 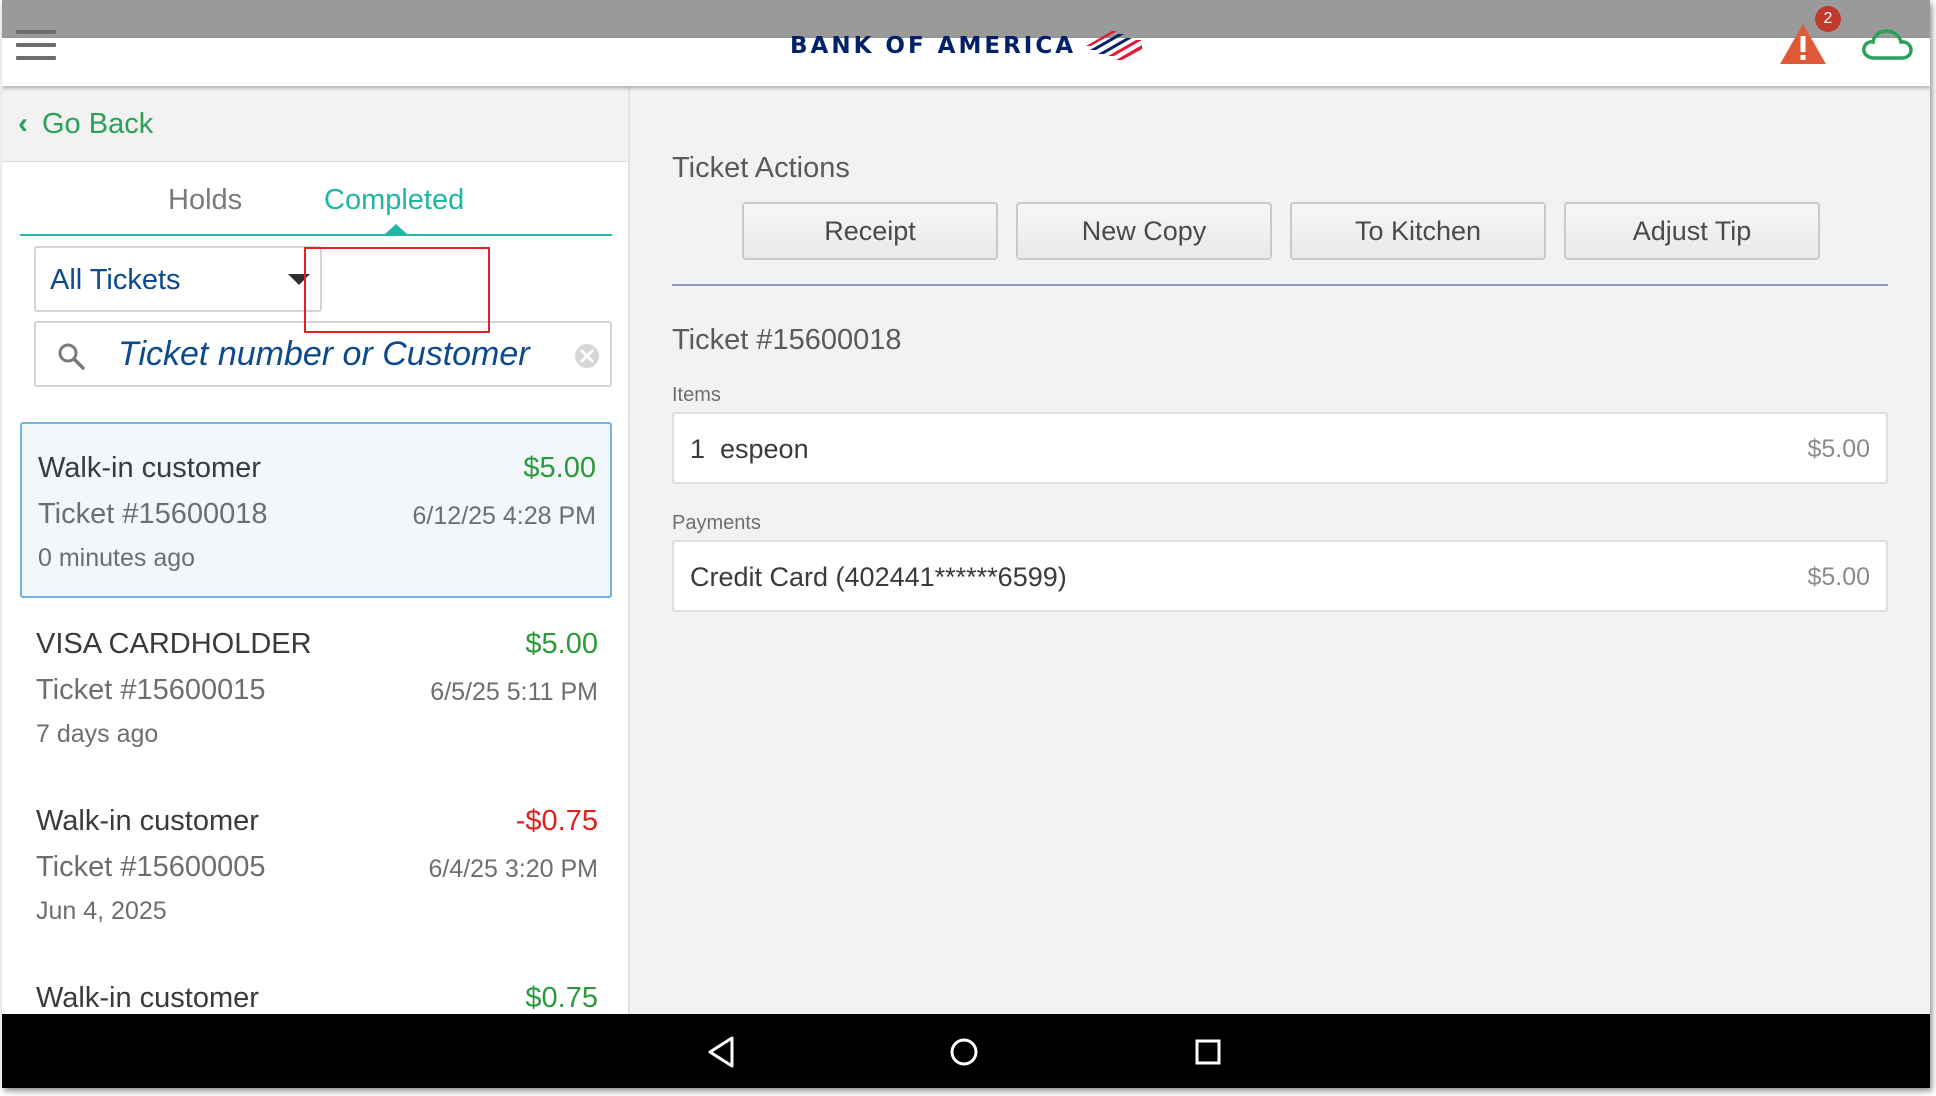 I want to click on customer-name: VISA CARDHOLDER, so click(x=174, y=644).